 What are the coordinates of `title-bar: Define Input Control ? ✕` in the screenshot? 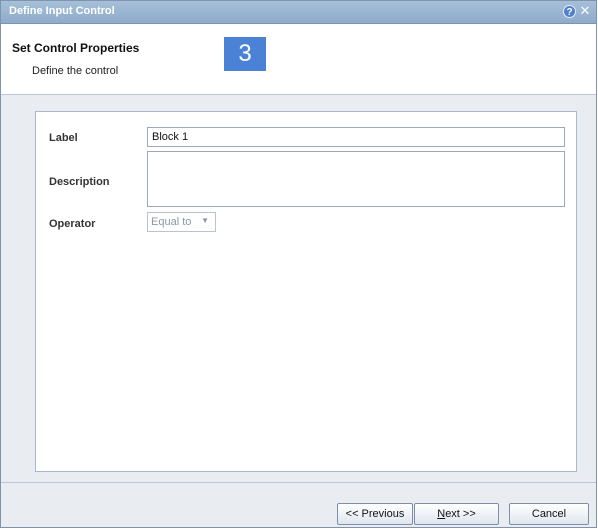 It's located at (298, 12).